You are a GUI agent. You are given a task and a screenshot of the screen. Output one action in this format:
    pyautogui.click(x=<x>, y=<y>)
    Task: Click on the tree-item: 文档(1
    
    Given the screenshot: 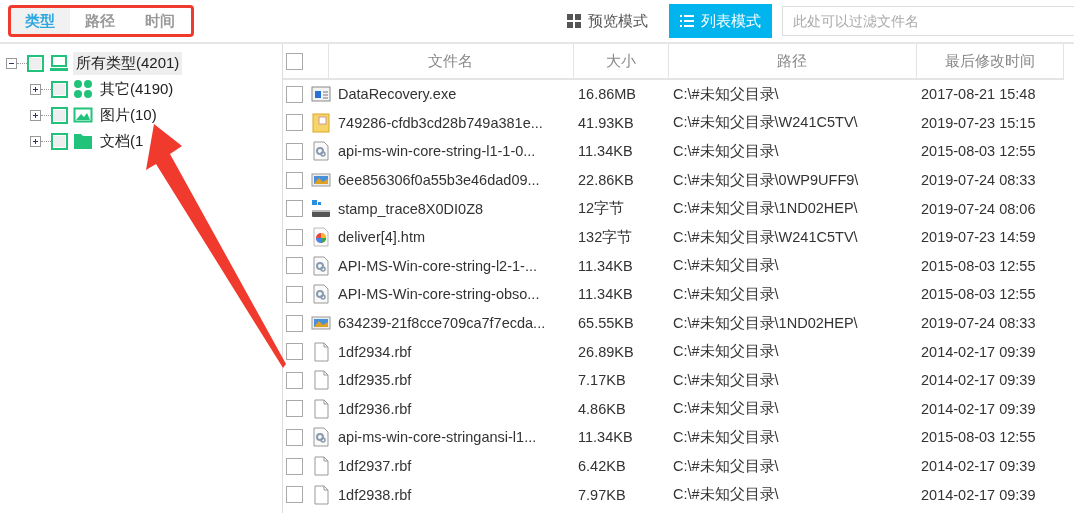 What is the action you would take?
    pyautogui.click(x=122, y=141)
    